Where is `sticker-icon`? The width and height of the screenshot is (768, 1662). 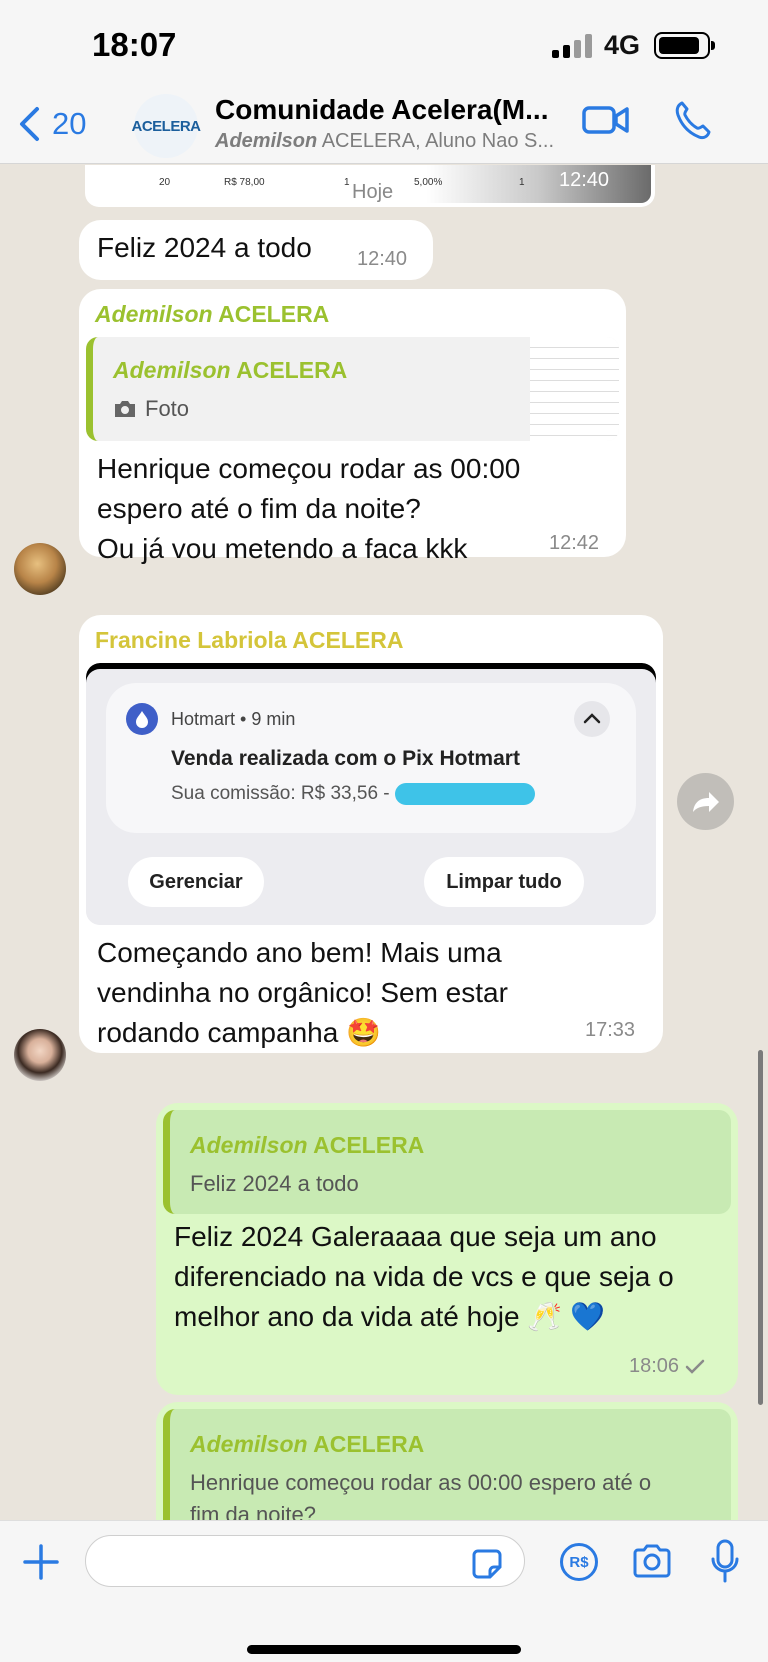
sticker-icon is located at coordinates (487, 1564).